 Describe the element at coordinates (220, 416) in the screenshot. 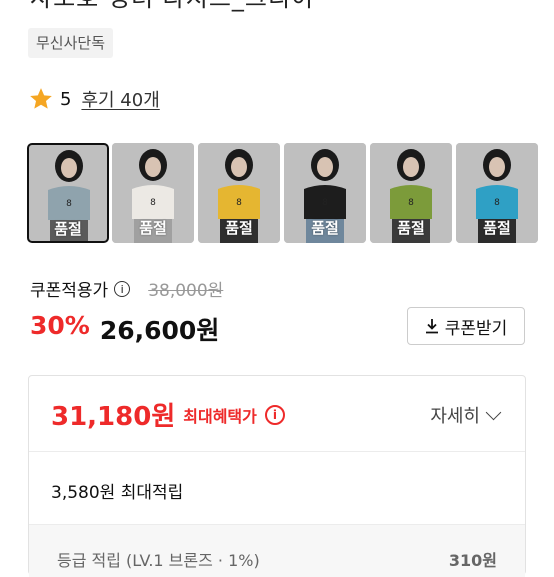

I see `max-benefit-label: 최대혜택가` at that location.